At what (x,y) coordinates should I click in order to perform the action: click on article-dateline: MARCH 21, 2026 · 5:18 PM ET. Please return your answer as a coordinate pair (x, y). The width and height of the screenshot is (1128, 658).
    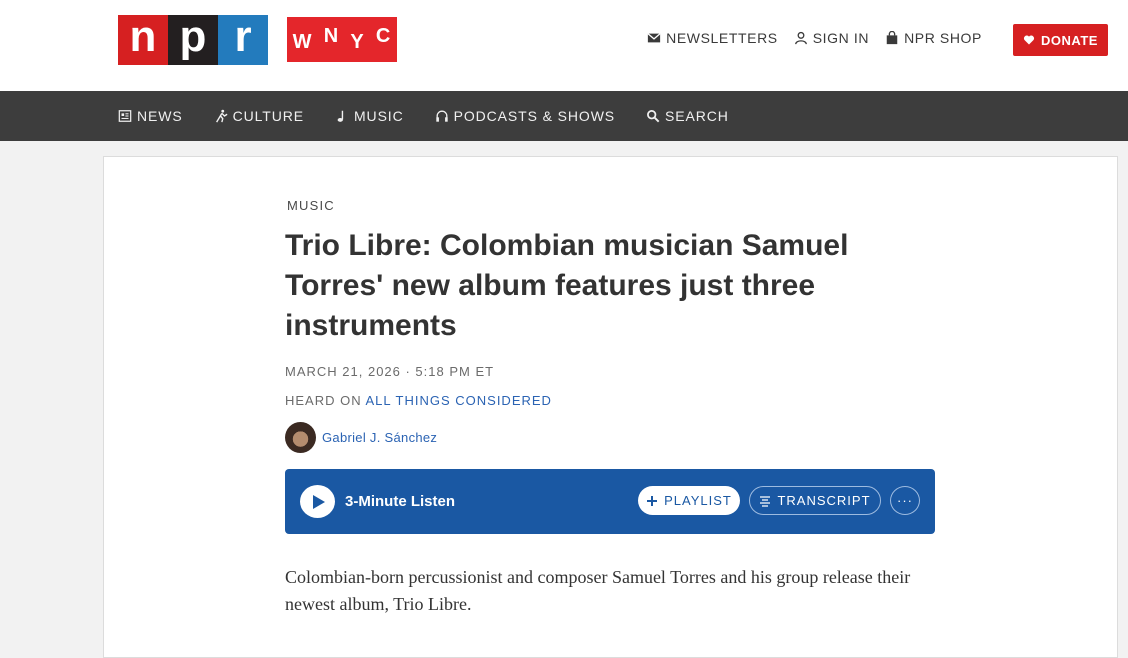
    Looking at the image, I should click on (390, 371).